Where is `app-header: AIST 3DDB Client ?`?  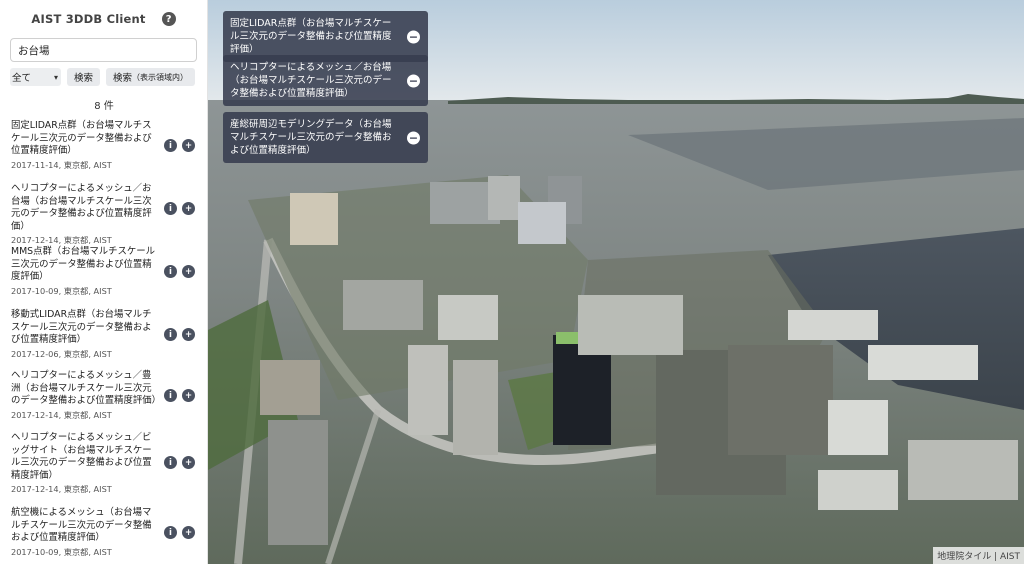 app-header: AIST 3DDB Client ? is located at coordinates (103, 18).